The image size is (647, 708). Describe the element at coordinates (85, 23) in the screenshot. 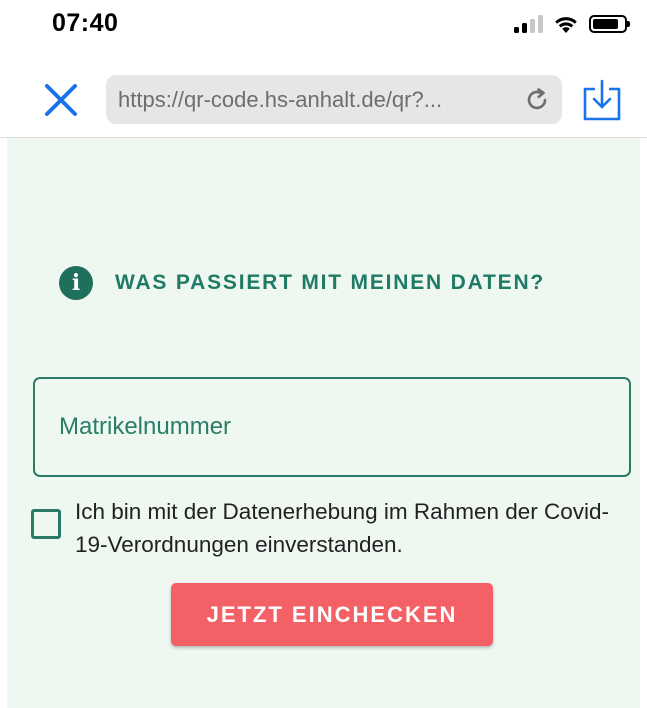

I see `status-time: 07:40` at that location.